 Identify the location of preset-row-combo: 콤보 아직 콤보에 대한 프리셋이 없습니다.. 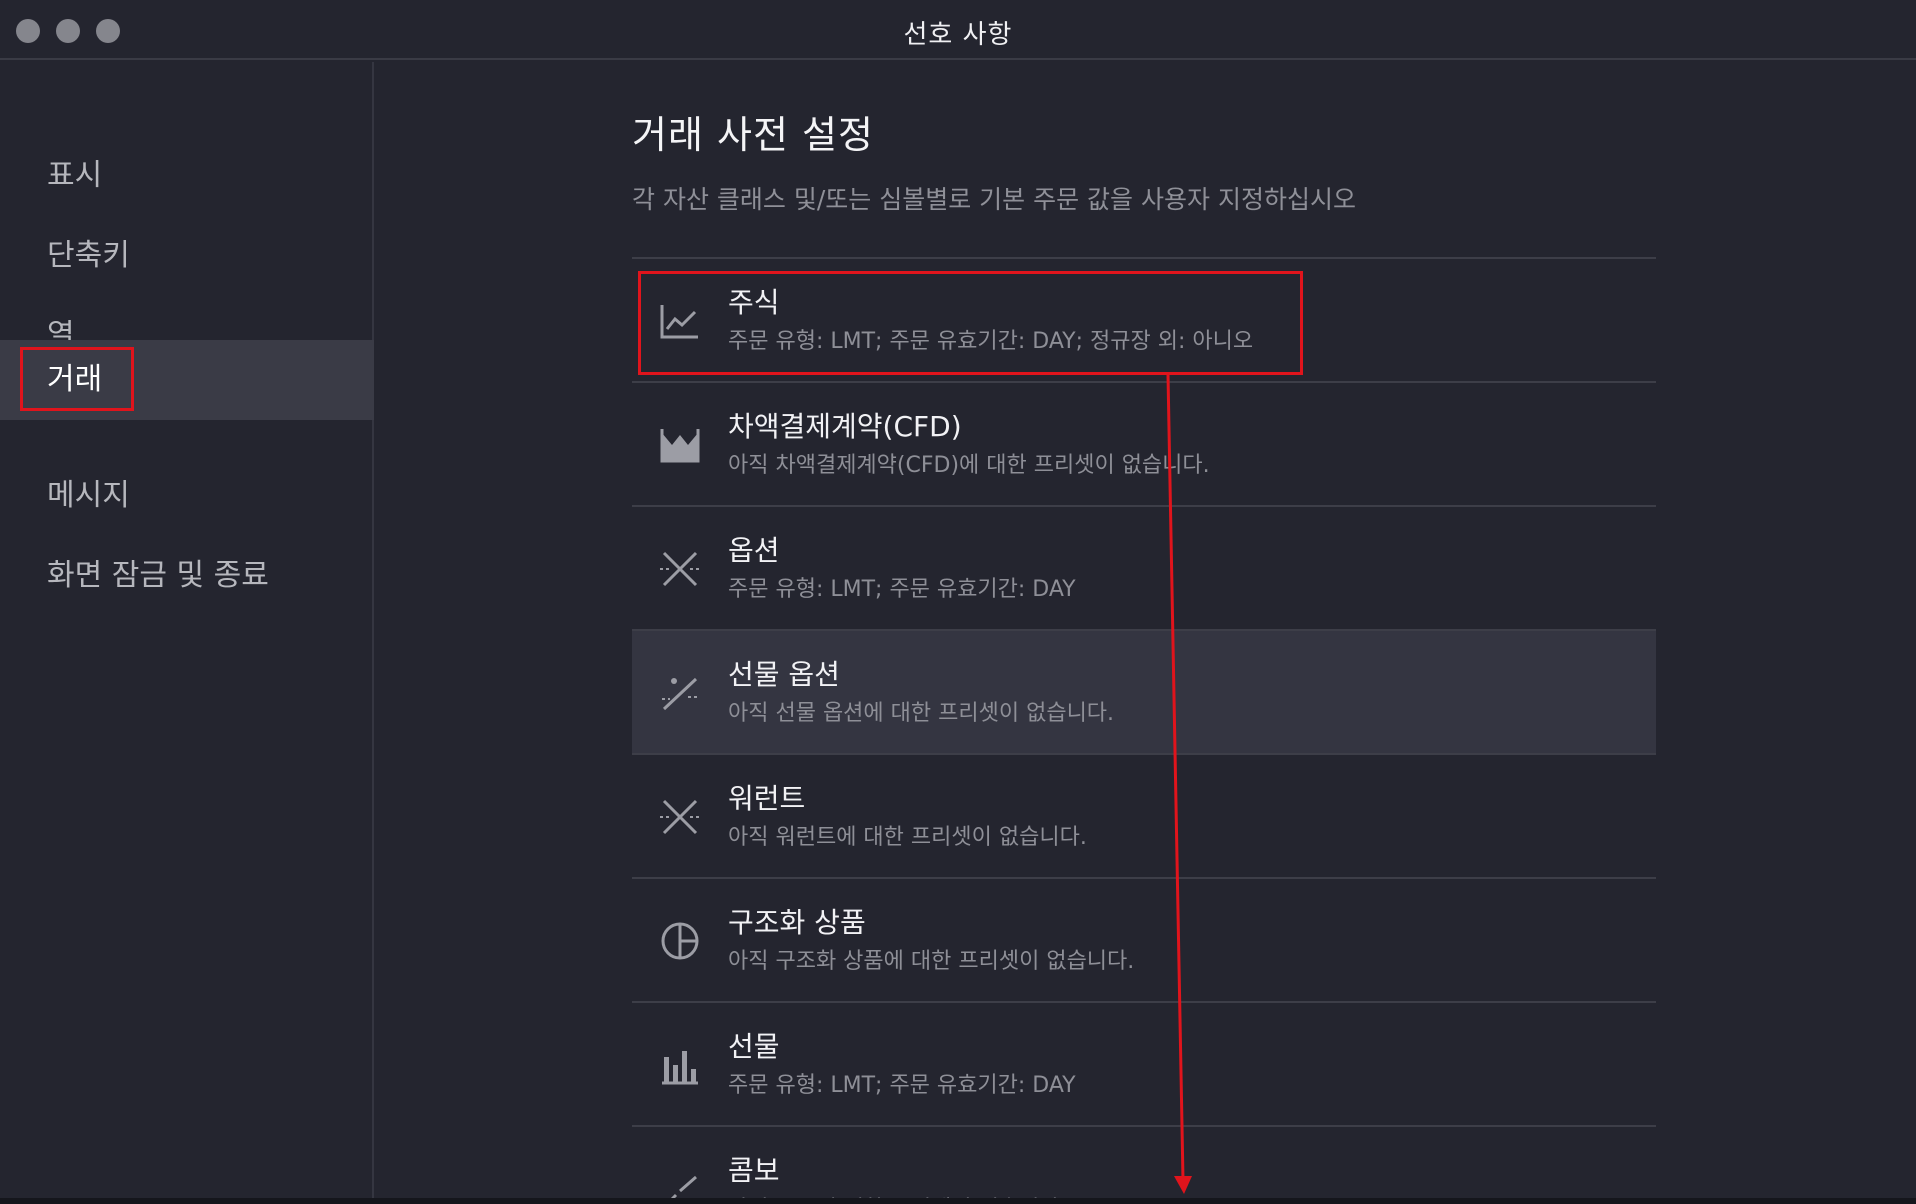
(1144, 1165).